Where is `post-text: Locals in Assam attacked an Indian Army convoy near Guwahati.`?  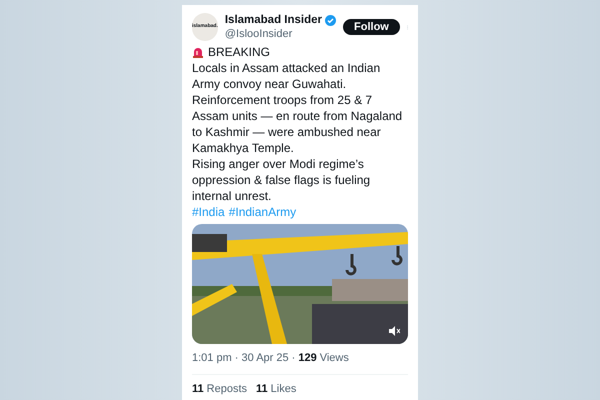
post-text: Locals in Assam attacked an Indian Army convoy near Guwahati. is located at coordinates (287, 76).